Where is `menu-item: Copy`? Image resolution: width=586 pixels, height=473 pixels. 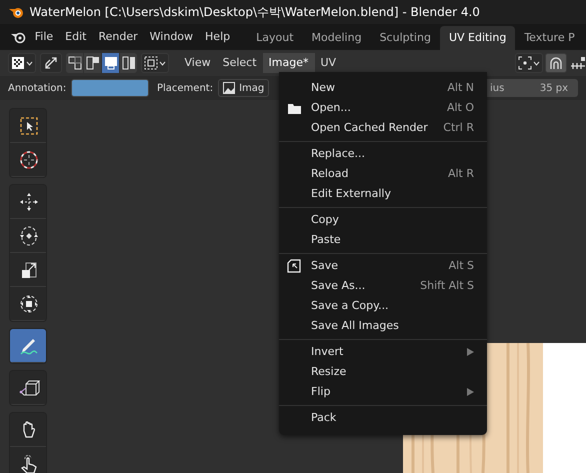
menu-item: Copy is located at coordinates (383, 220).